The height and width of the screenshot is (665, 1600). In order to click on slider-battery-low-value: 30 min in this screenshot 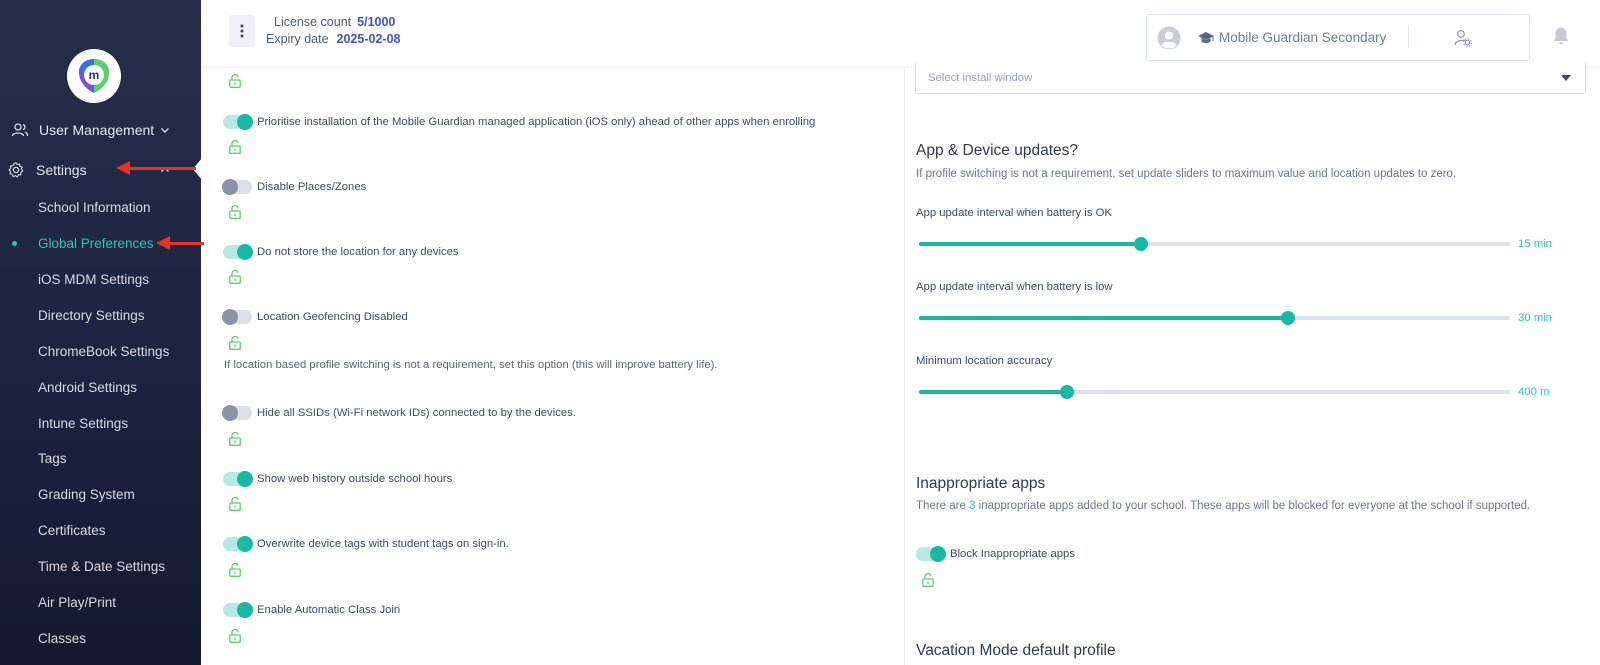, I will do `click(1535, 318)`.